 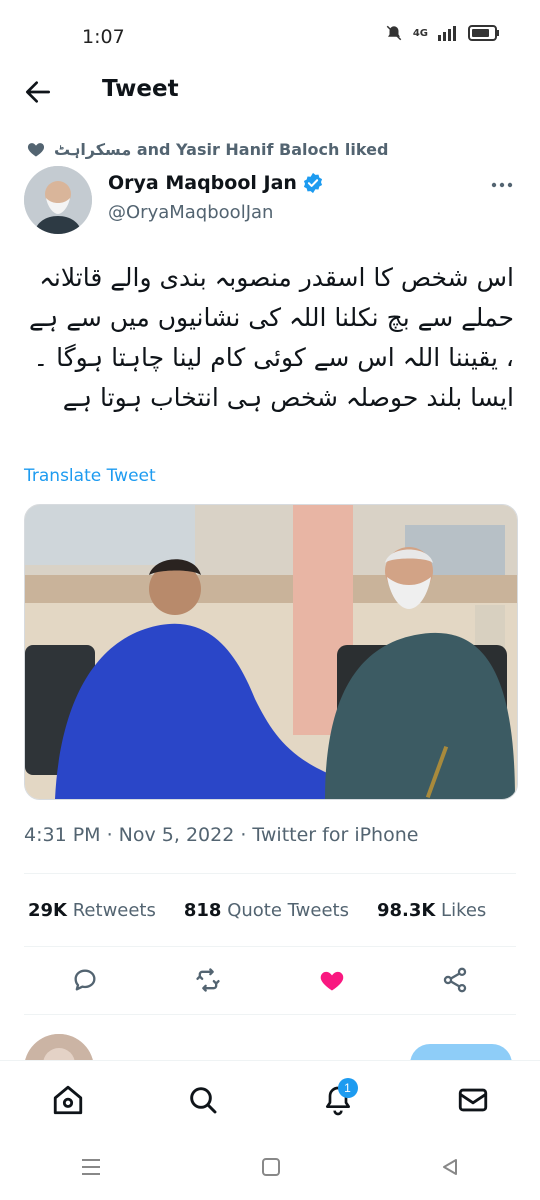 I want to click on signal-icon, so click(x=447, y=33).